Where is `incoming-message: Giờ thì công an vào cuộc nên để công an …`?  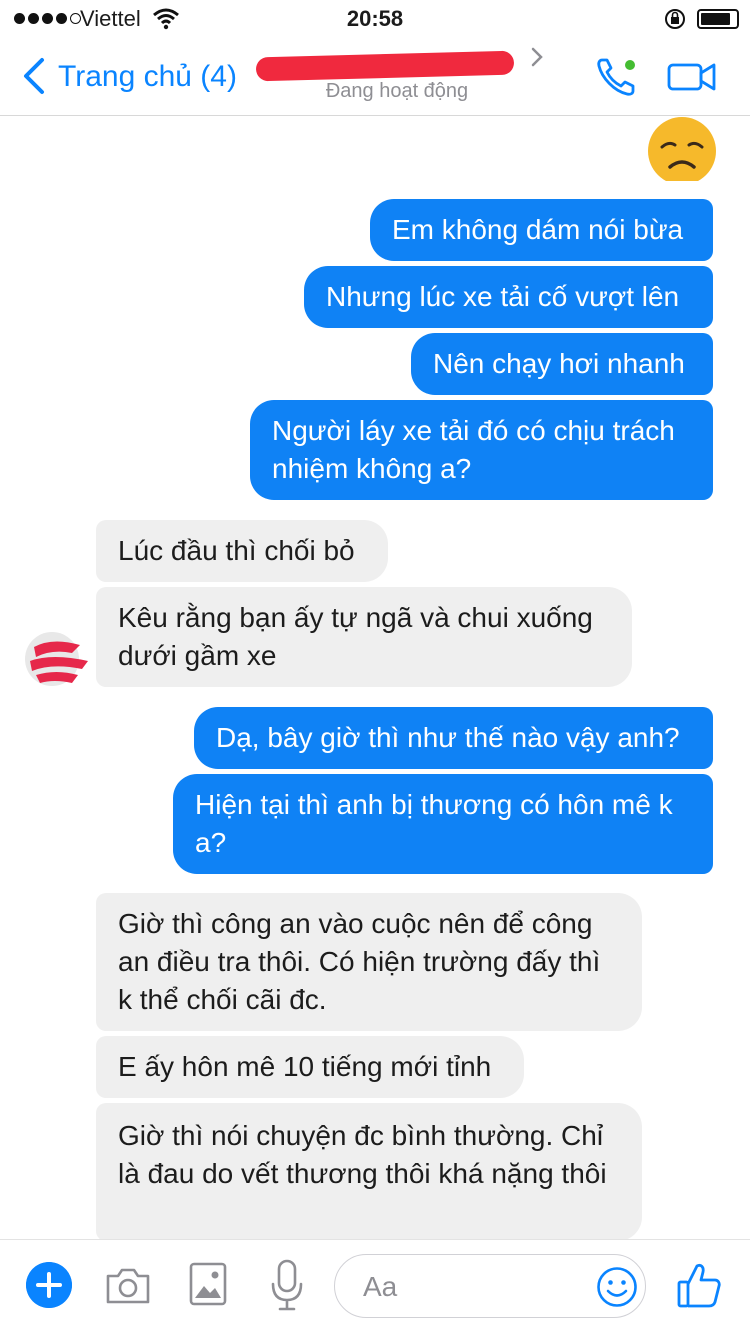 incoming-message: Giờ thì công an vào cuộc nên để công an … is located at coordinates (369, 962).